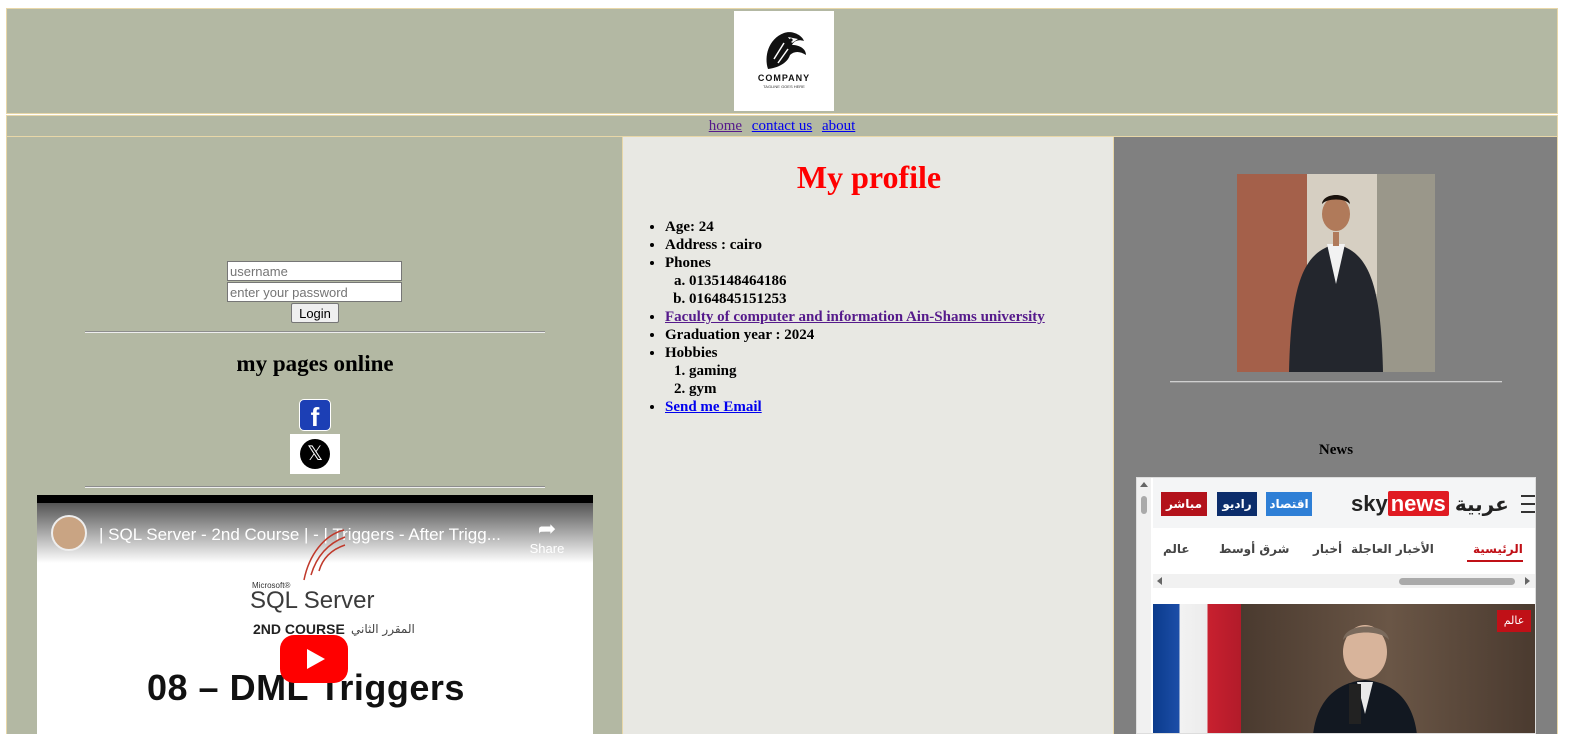 This screenshot has height=734, width=1582. I want to click on profile-phones: Phones 0135148464186 0164845151253, so click(855, 281).